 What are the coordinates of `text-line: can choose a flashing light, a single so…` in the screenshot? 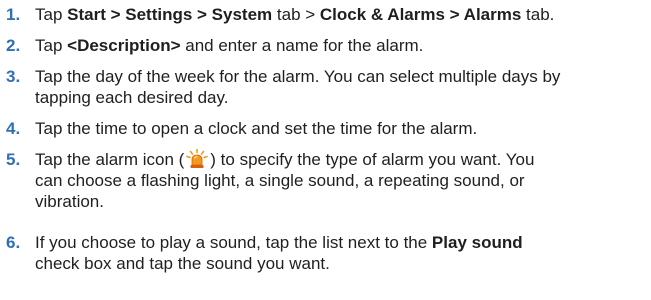 It's located at (280, 180).